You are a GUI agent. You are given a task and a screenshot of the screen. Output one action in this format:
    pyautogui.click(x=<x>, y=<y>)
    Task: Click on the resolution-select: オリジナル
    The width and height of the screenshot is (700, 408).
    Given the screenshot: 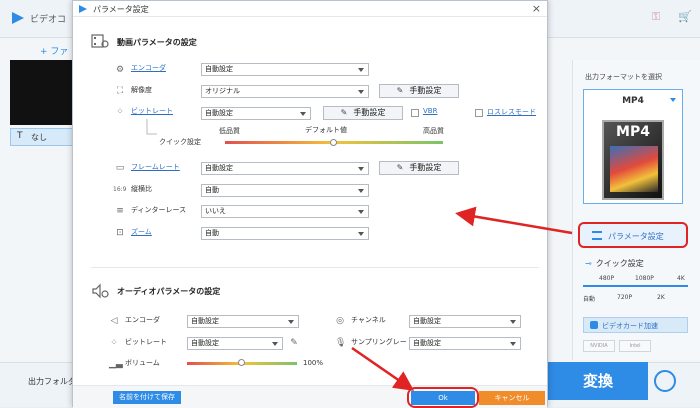 What is the action you would take?
    pyautogui.click(x=285, y=91)
    